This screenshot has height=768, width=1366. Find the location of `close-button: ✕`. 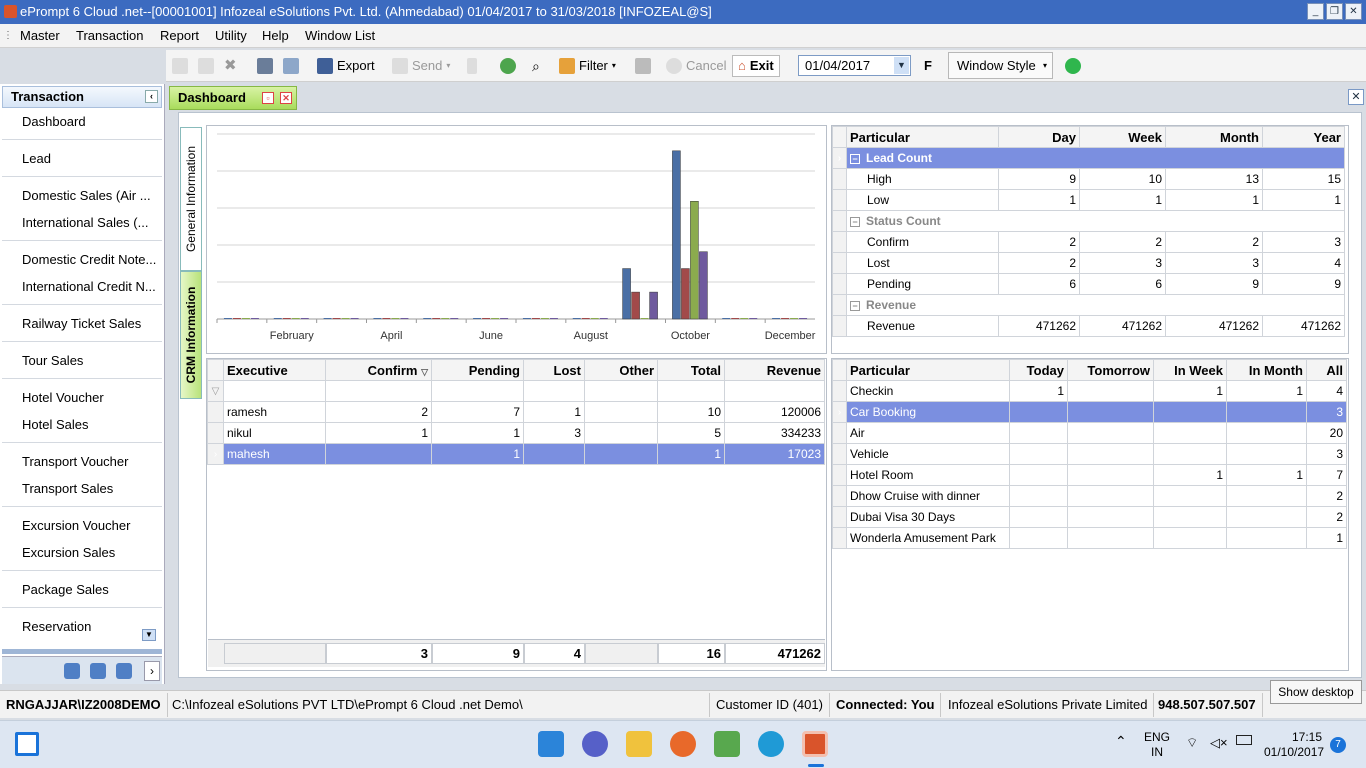

close-button: ✕ is located at coordinates (1353, 11).